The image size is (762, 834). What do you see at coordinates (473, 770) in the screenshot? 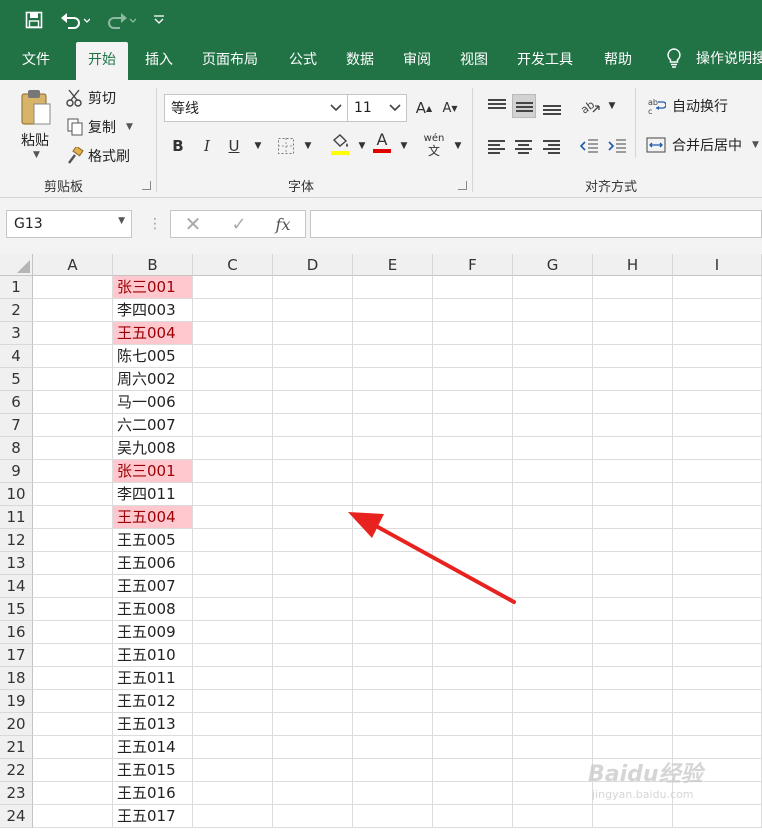
I see `cell-f22` at bounding box center [473, 770].